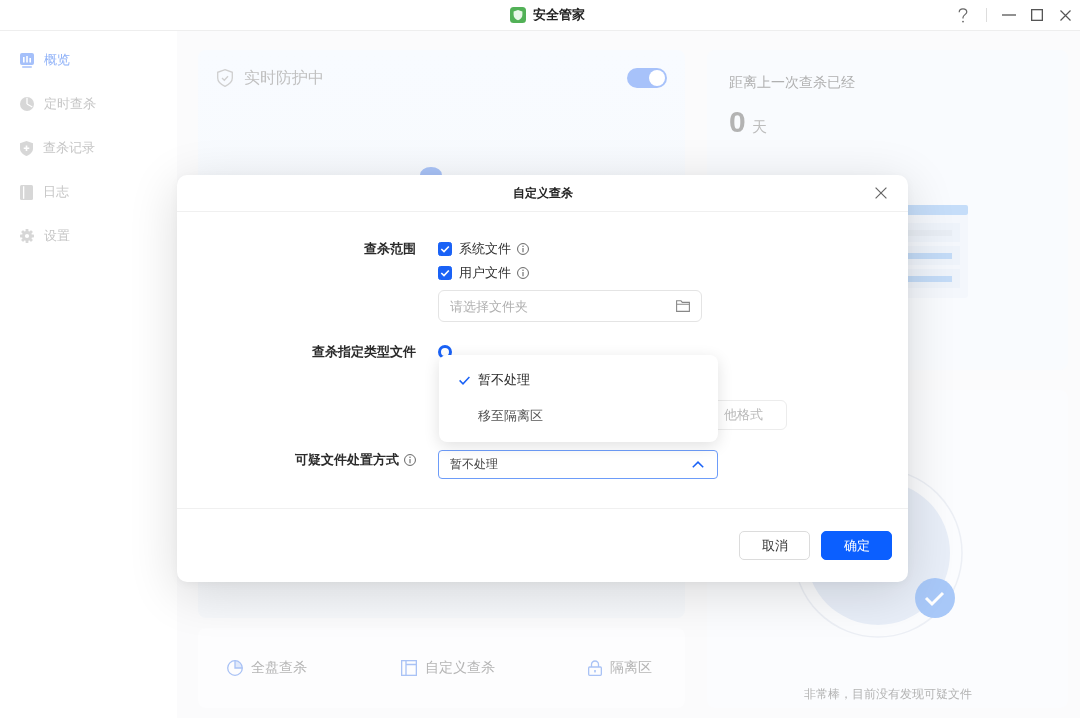  I want to click on checkbox-label: 系统文件, so click(485, 249).